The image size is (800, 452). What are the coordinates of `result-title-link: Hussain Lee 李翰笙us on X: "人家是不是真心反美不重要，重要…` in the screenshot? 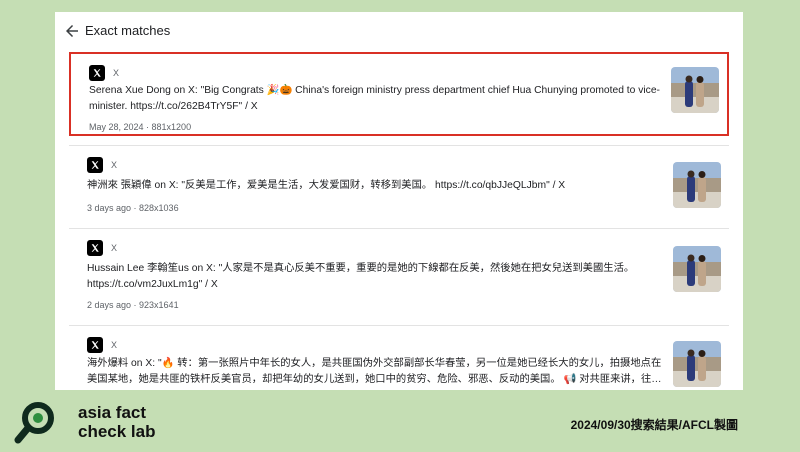 It's located at (376, 277).